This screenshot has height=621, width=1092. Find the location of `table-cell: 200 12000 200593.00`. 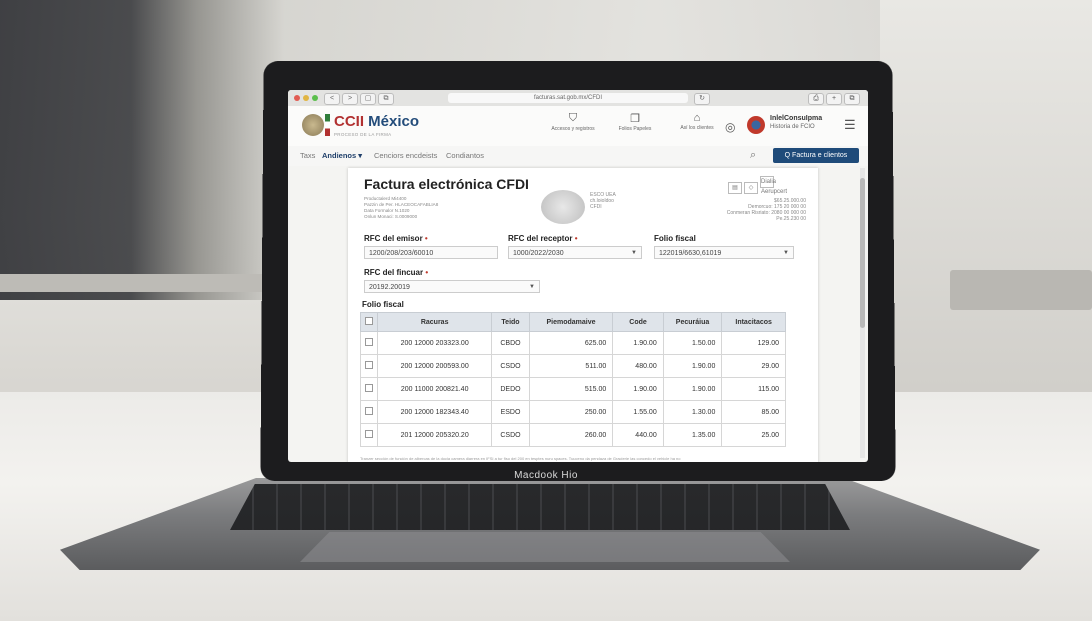

table-cell: 200 12000 200593.00 is located at coordinates (434, 366).